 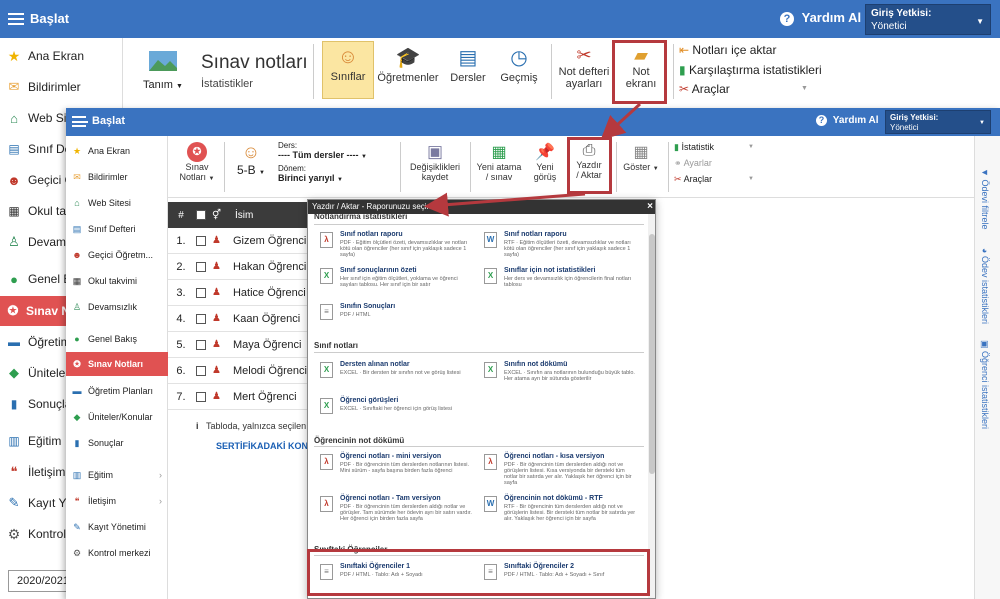 What do you see at coordinates (505, 204) in the screenshot?
I see `arrow-to-modal` at bounding box center [505, 204].